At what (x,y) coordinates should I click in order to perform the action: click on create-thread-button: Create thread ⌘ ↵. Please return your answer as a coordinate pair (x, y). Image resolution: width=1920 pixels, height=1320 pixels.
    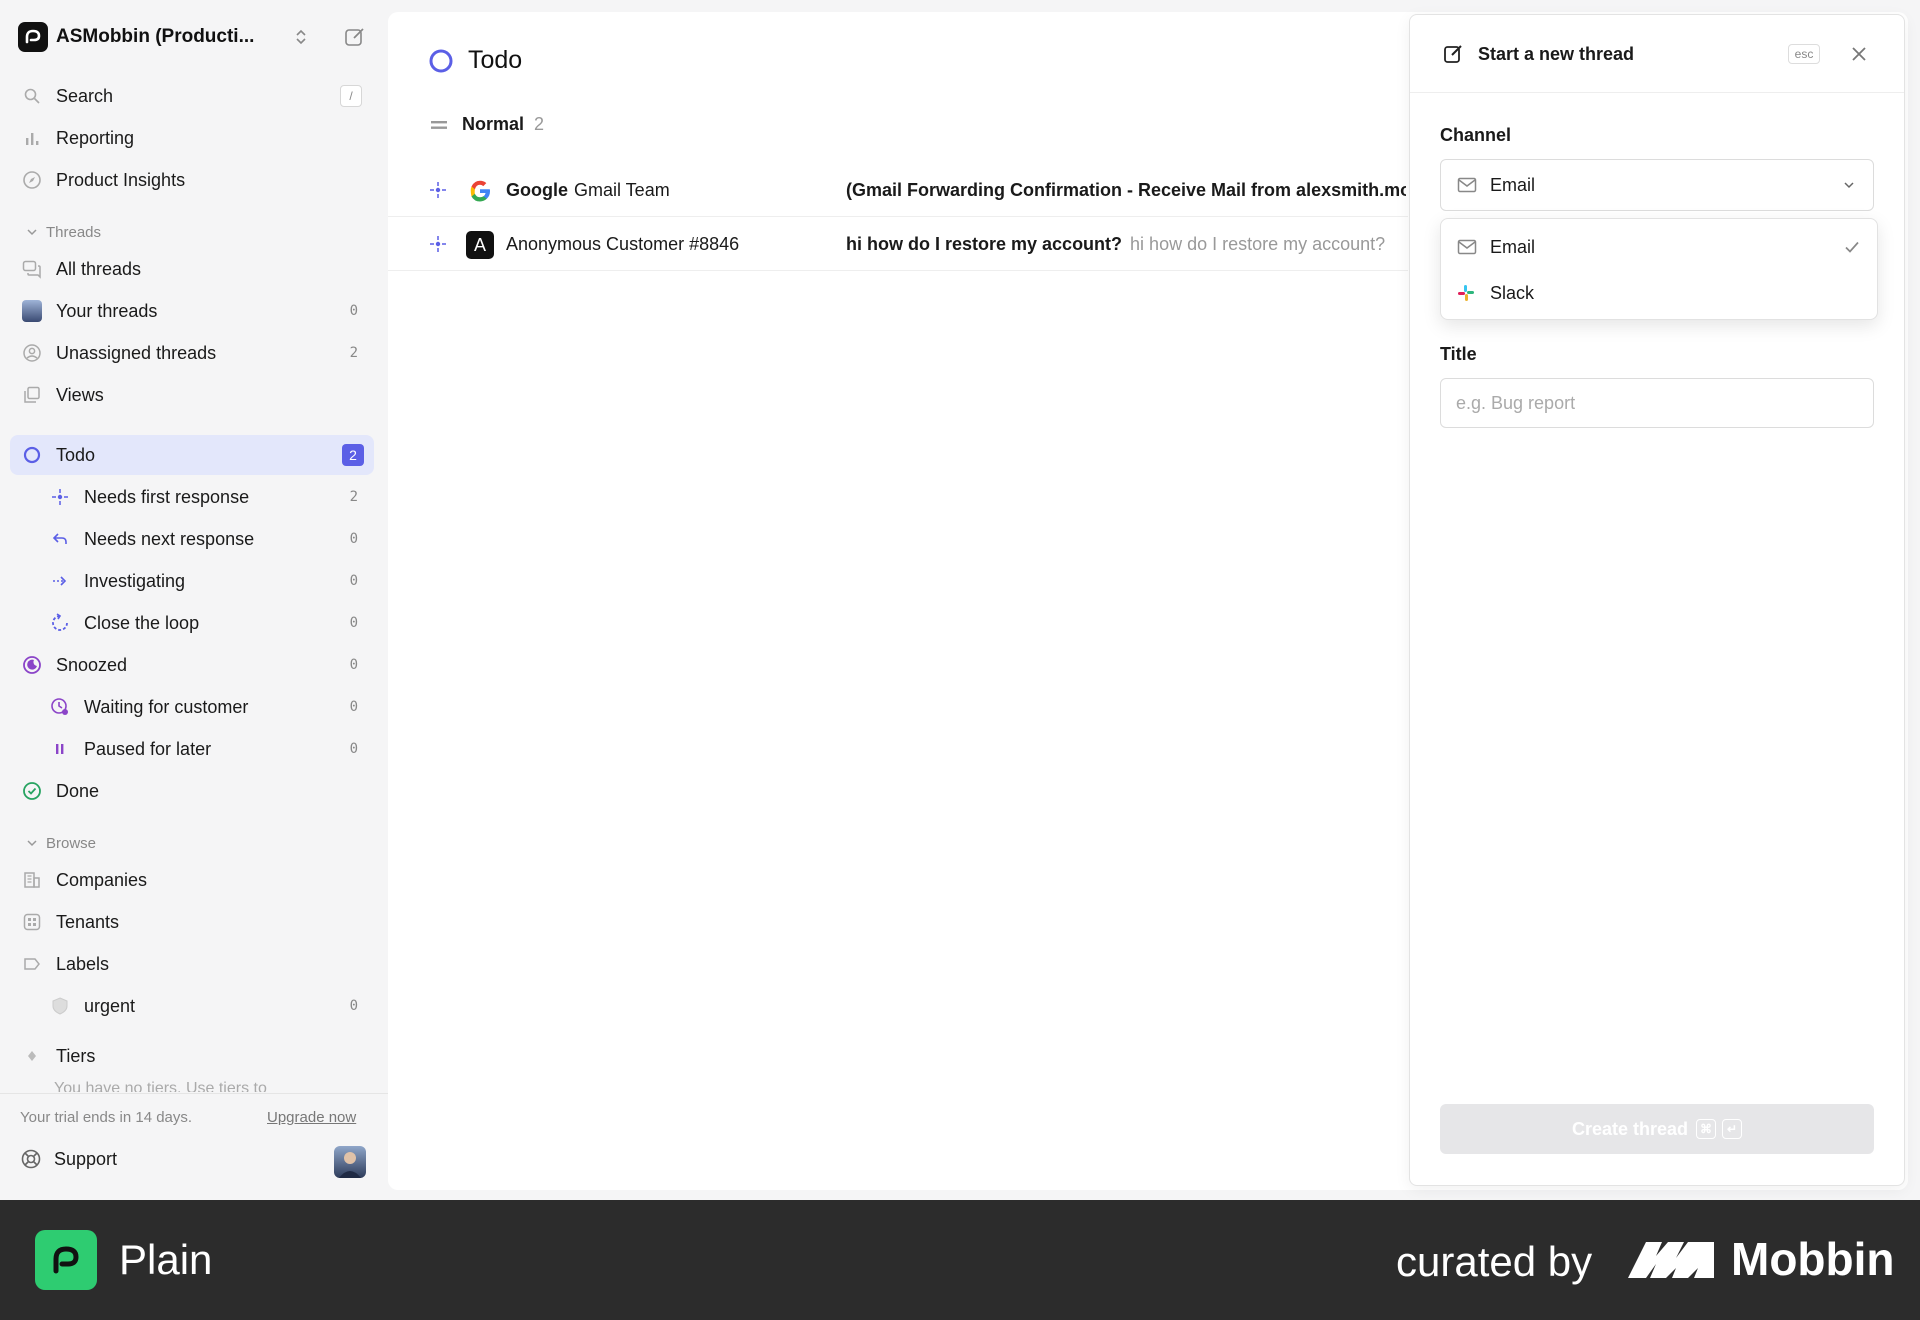
    Looking at the image, I should click on (1657, 1129).